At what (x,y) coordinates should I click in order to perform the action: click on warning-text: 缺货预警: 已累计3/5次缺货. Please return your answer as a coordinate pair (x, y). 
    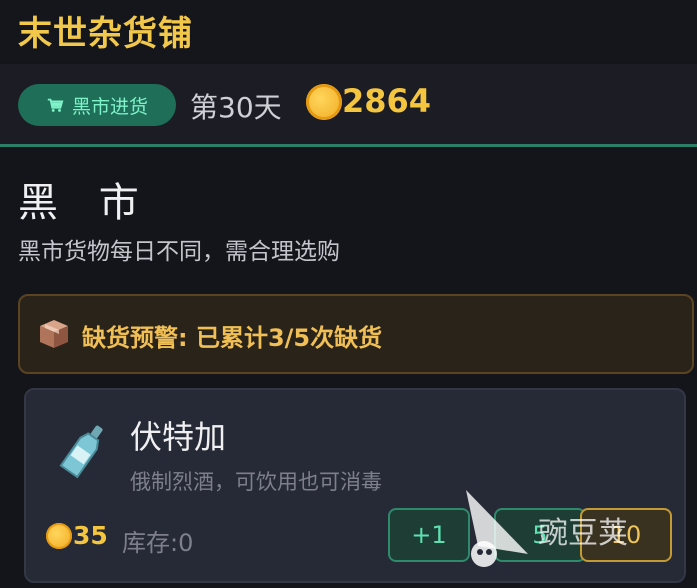
    Looking at the image, I should click on (232, 338).